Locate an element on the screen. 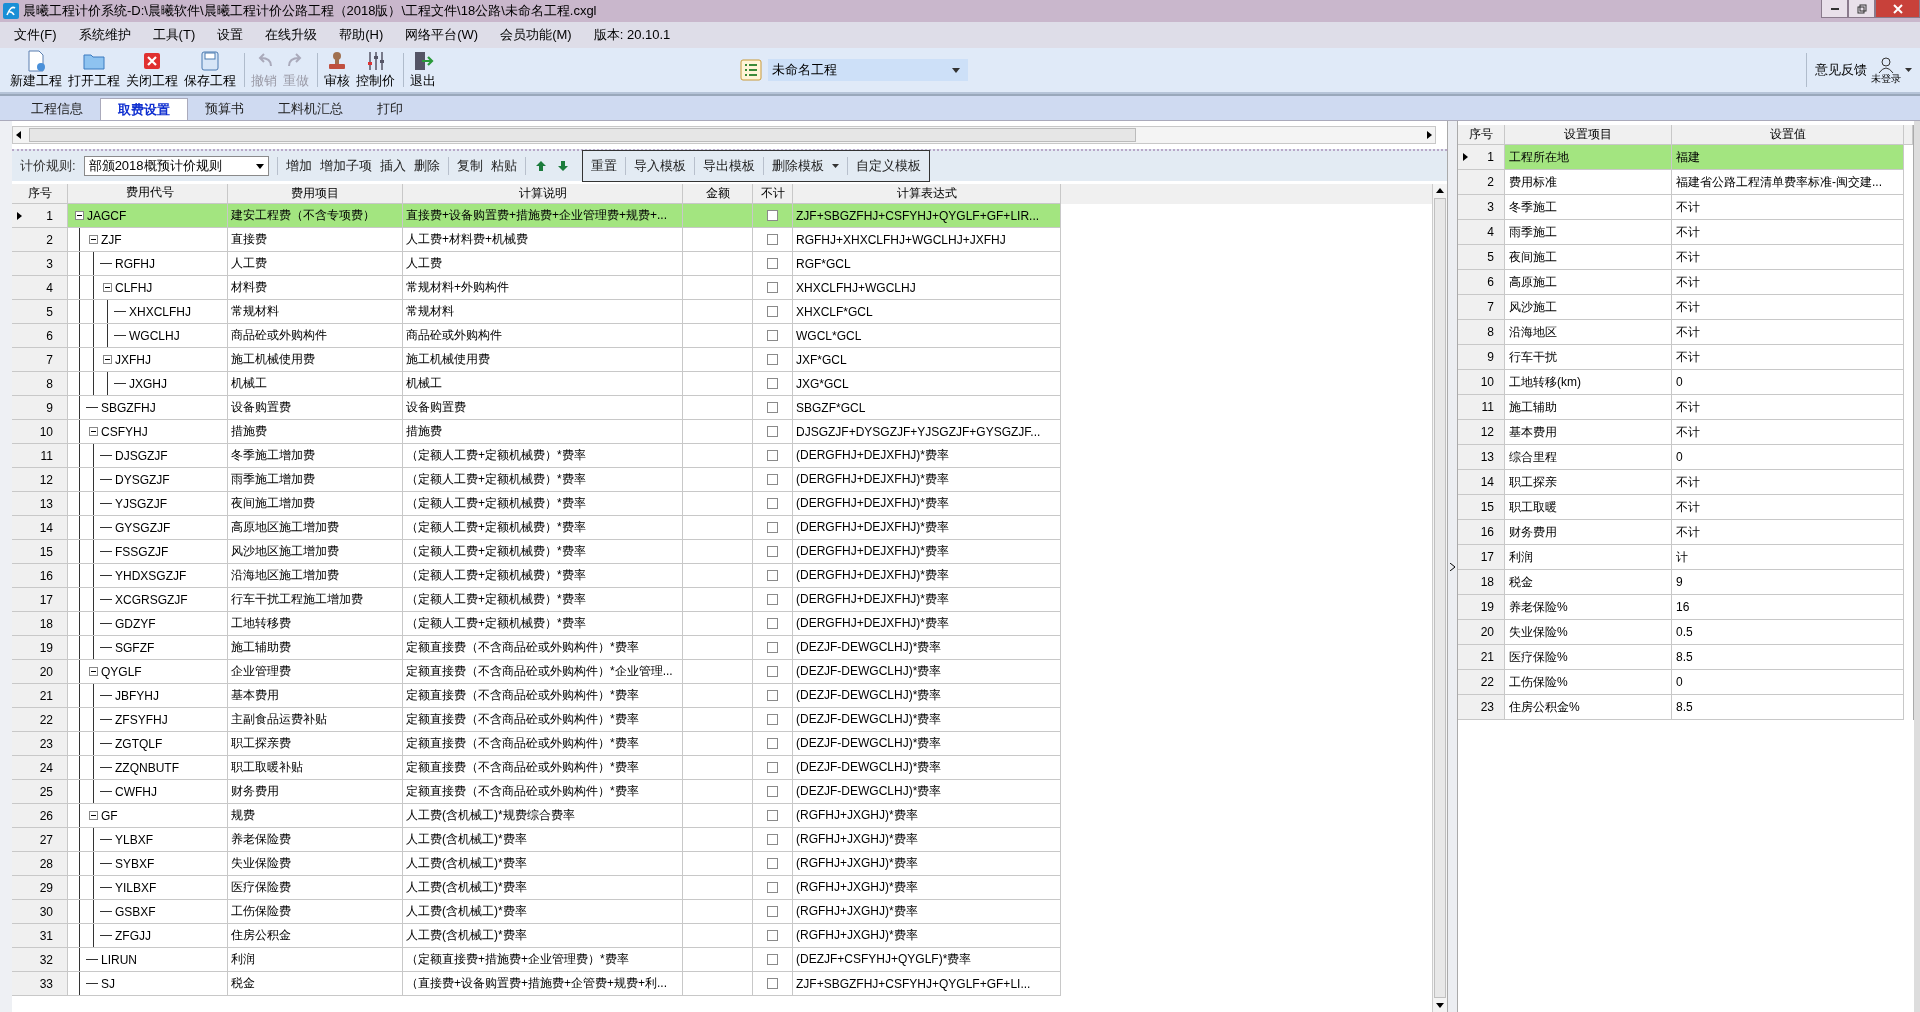 Image resolution: width=1920 pixels, height=1012 pixels. table-cell: JXG*GCL is located at coordinates (927, 384).